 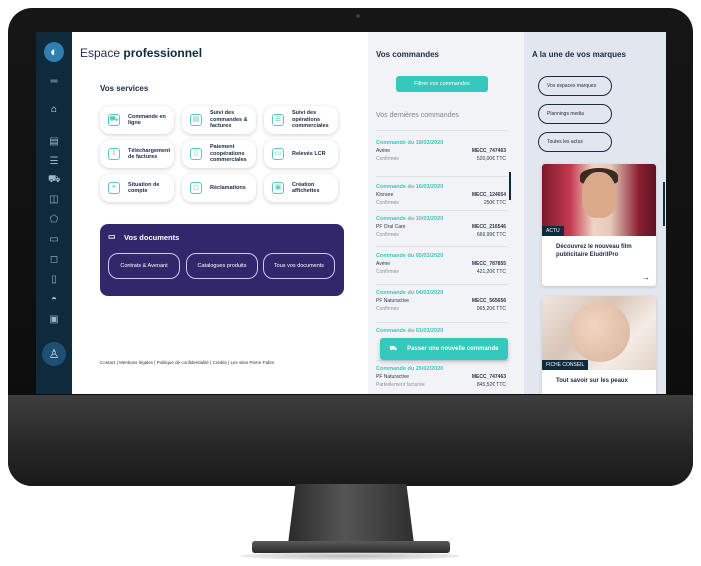 I want to click on brands-title: A la une de vos marques, so click(x=579, y=54).